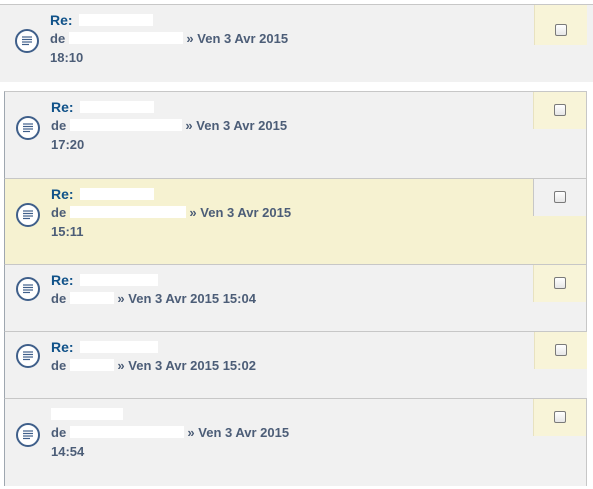 The height and width of the screenshot is (489, 593). I want to click on post-title-link, so click(87, 414).